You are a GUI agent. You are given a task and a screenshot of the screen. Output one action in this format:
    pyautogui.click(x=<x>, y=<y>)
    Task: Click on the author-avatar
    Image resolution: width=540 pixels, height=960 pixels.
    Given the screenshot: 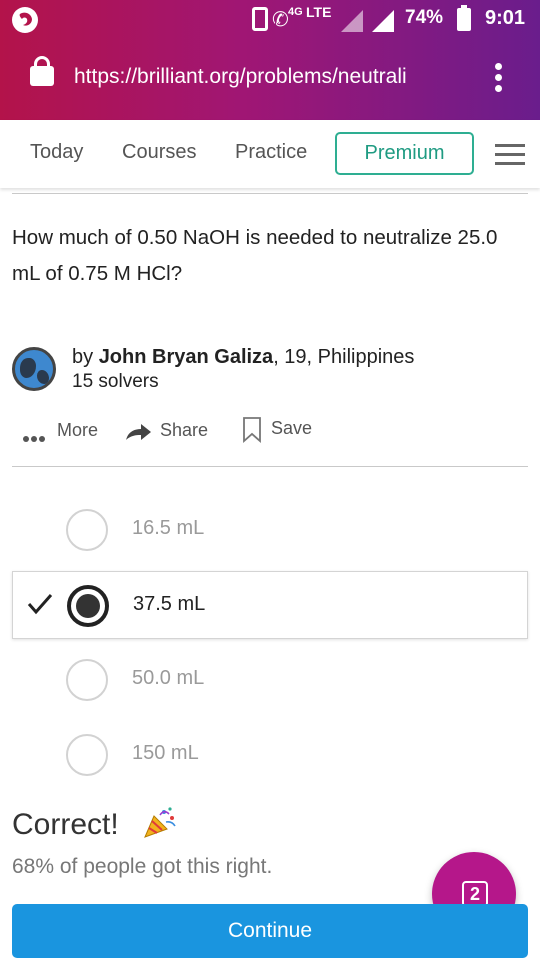 What is the action you would take?
    pyautogui.click(x=34, y=369)
    